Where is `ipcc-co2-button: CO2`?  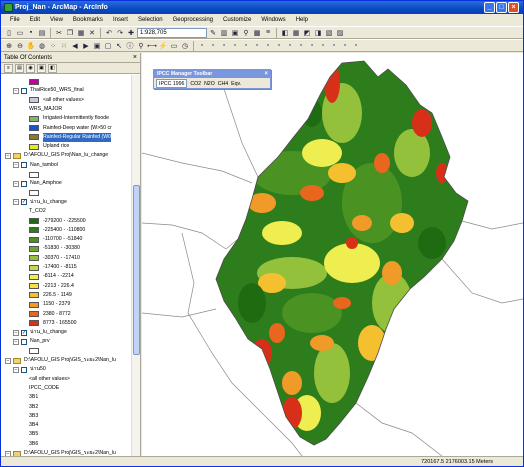
ipcc-co2-button: CO2 is located at coordinates (195, 84).